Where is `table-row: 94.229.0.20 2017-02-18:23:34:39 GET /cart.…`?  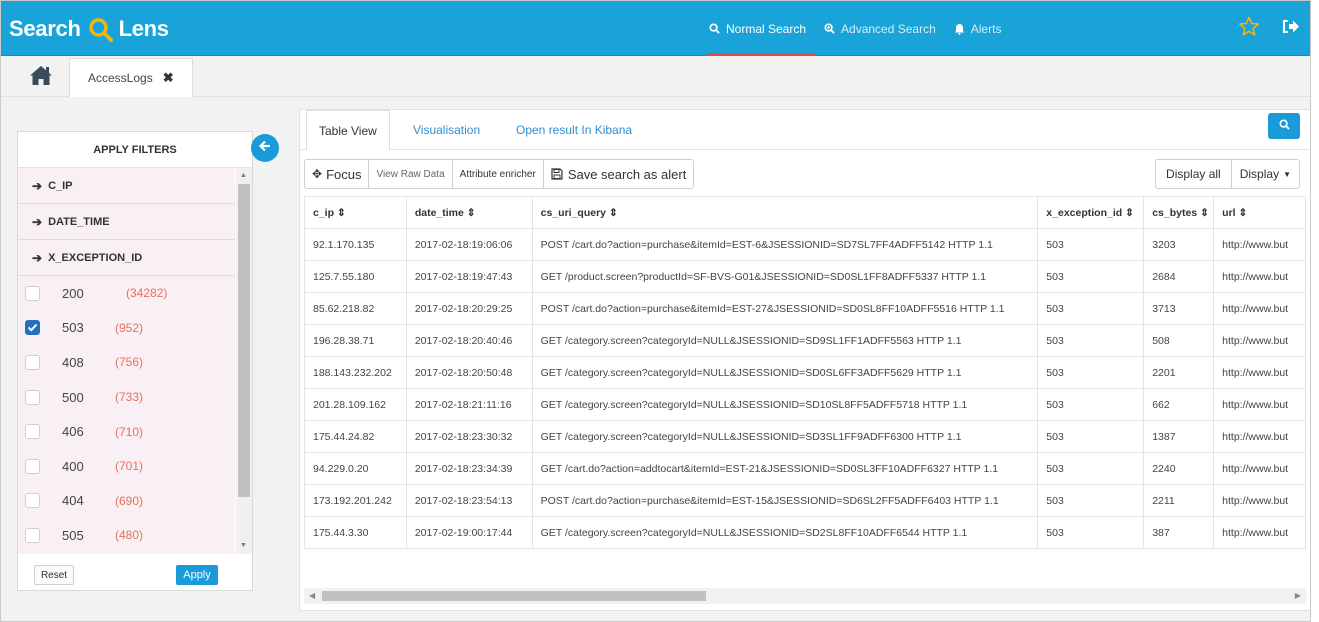
table-row: 94.229.0.20 2017-02-18:23:34:39 GET /cart.… is located at coordinates (805, 468).